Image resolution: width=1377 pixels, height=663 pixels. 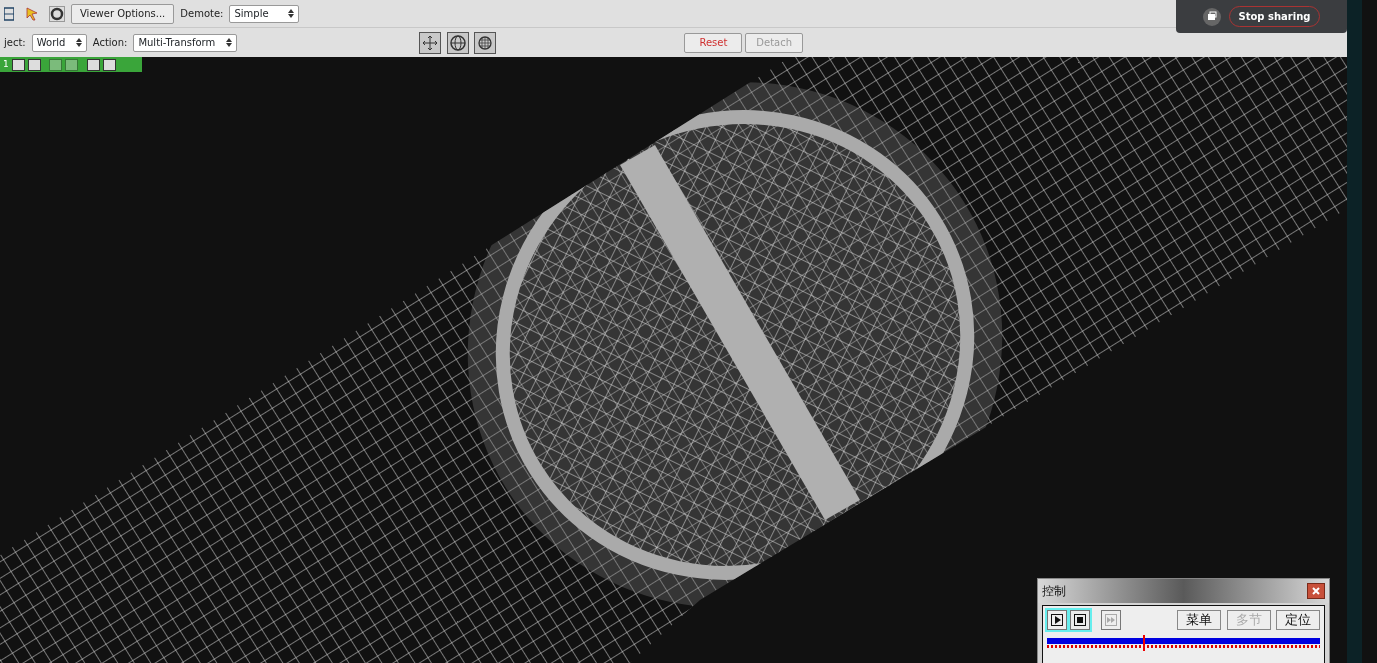 I want to click on timeline-marker, so click(x=1143, y=643).